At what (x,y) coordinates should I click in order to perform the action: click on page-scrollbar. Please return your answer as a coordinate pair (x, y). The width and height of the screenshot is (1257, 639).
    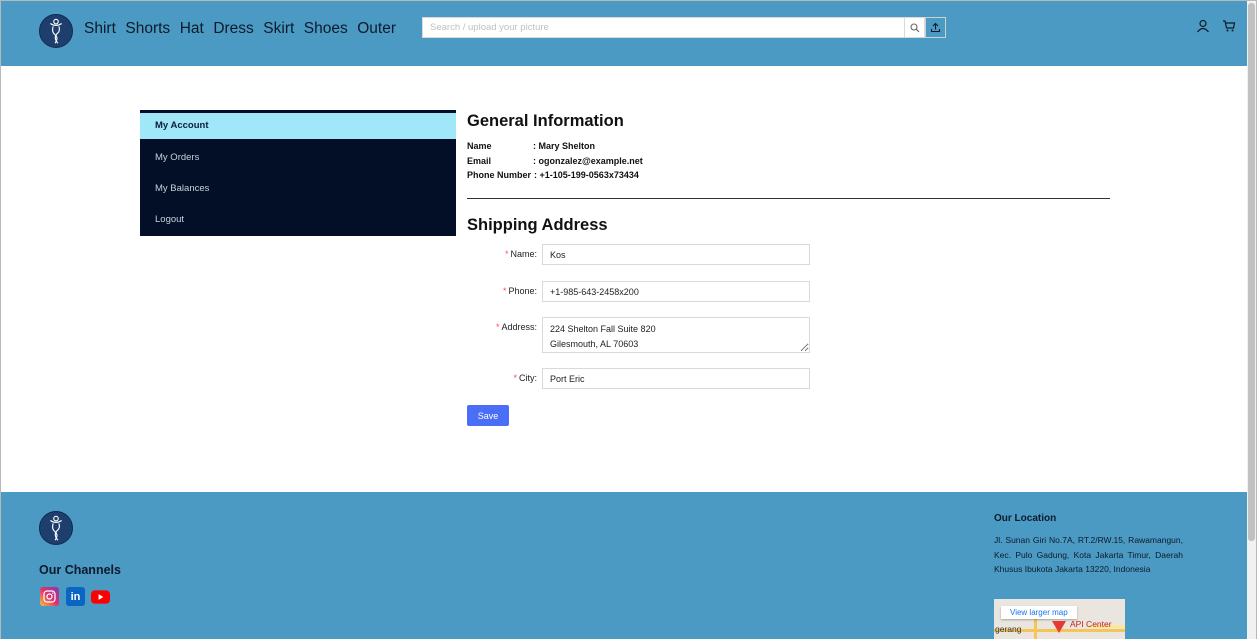
    Looking at the image, I should click on (1251, 320).